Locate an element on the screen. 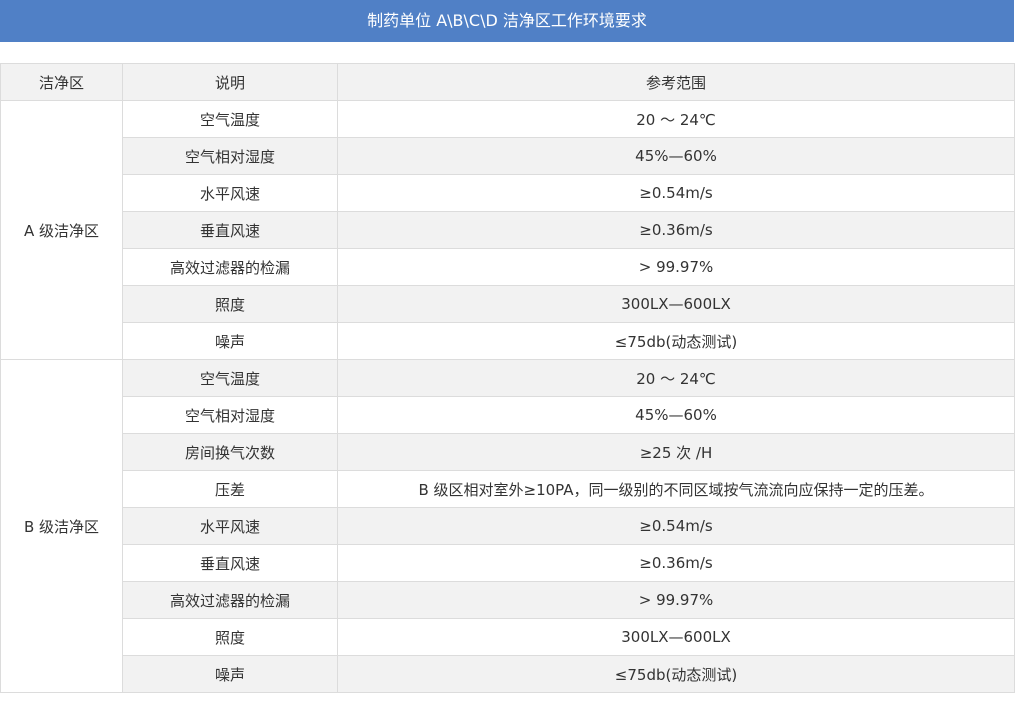 Image resolution: width=1018 pixels, height=703 pixels. range-cell: B 级区相对室外≥10PA，同一级别的不同区域按气流流向应保持一定的压差。 is located at coordinates (676, 489).